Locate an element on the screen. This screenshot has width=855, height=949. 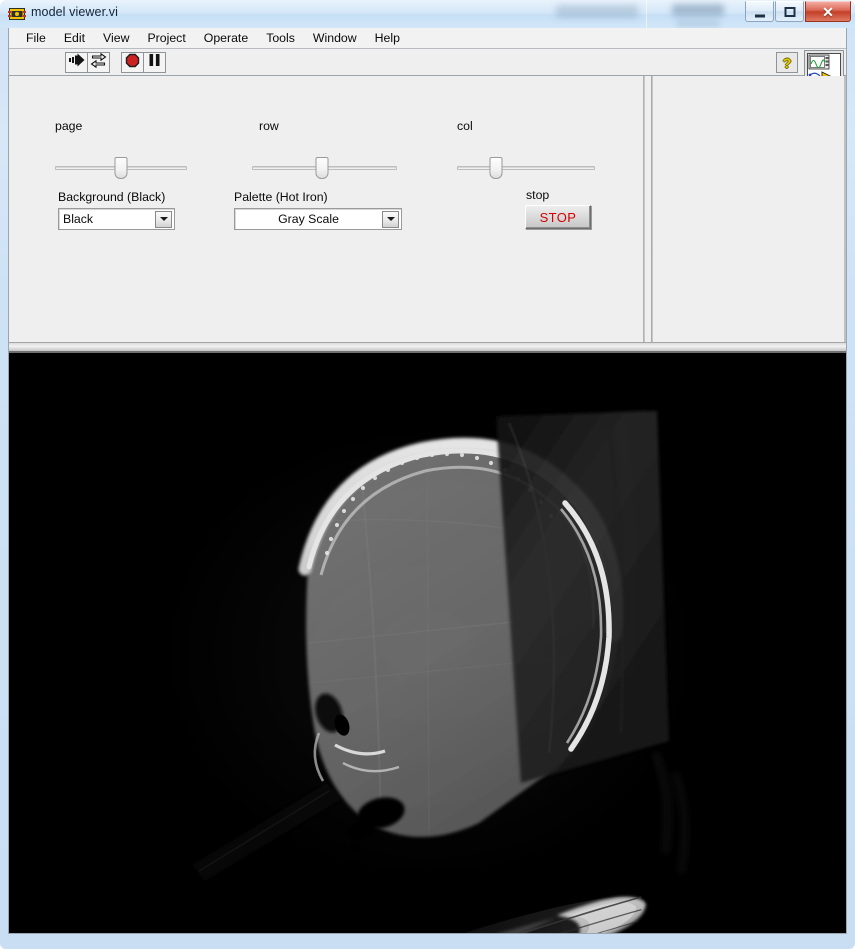
run-continuous-icon is located at coordinates (98, 62).